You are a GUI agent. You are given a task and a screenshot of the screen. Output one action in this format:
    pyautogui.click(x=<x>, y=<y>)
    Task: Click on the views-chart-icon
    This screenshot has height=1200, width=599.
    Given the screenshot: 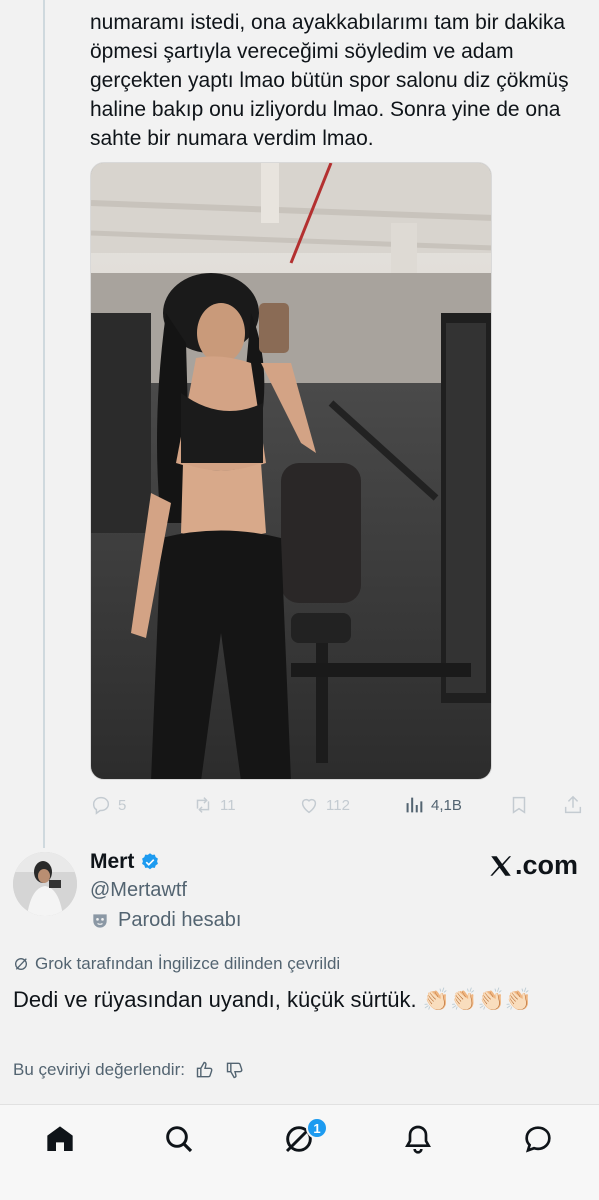 What is the action you would take?
    pyautogui.click(x=414, y=805)
    